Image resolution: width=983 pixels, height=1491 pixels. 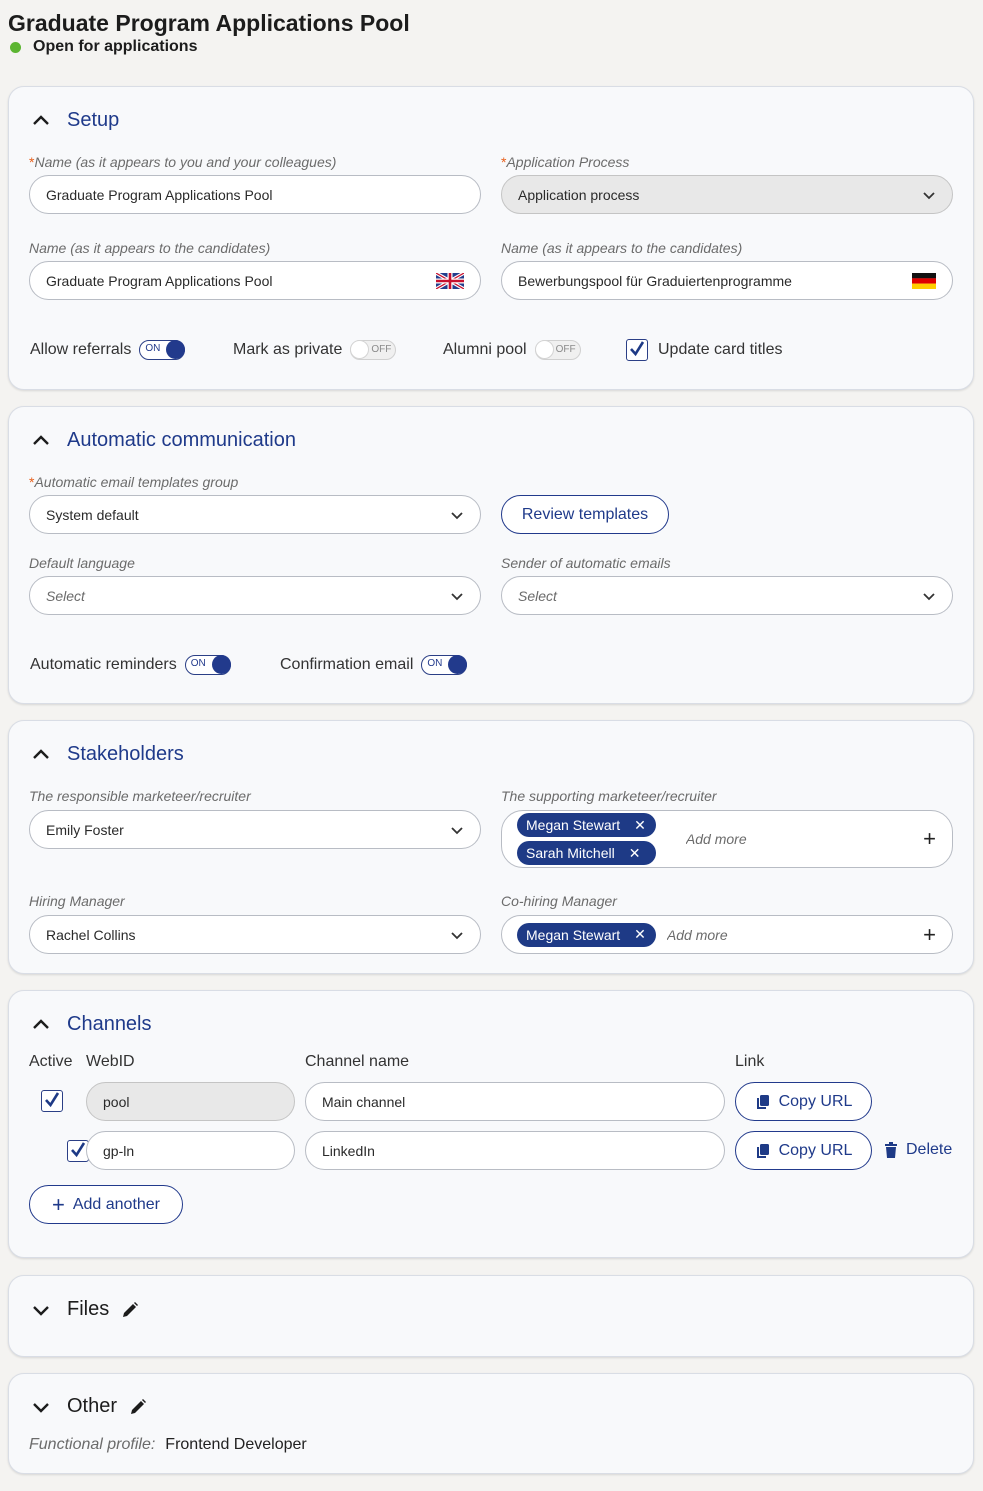 I want to click on reminders-toggle: ON, so click(x=207, y=665).